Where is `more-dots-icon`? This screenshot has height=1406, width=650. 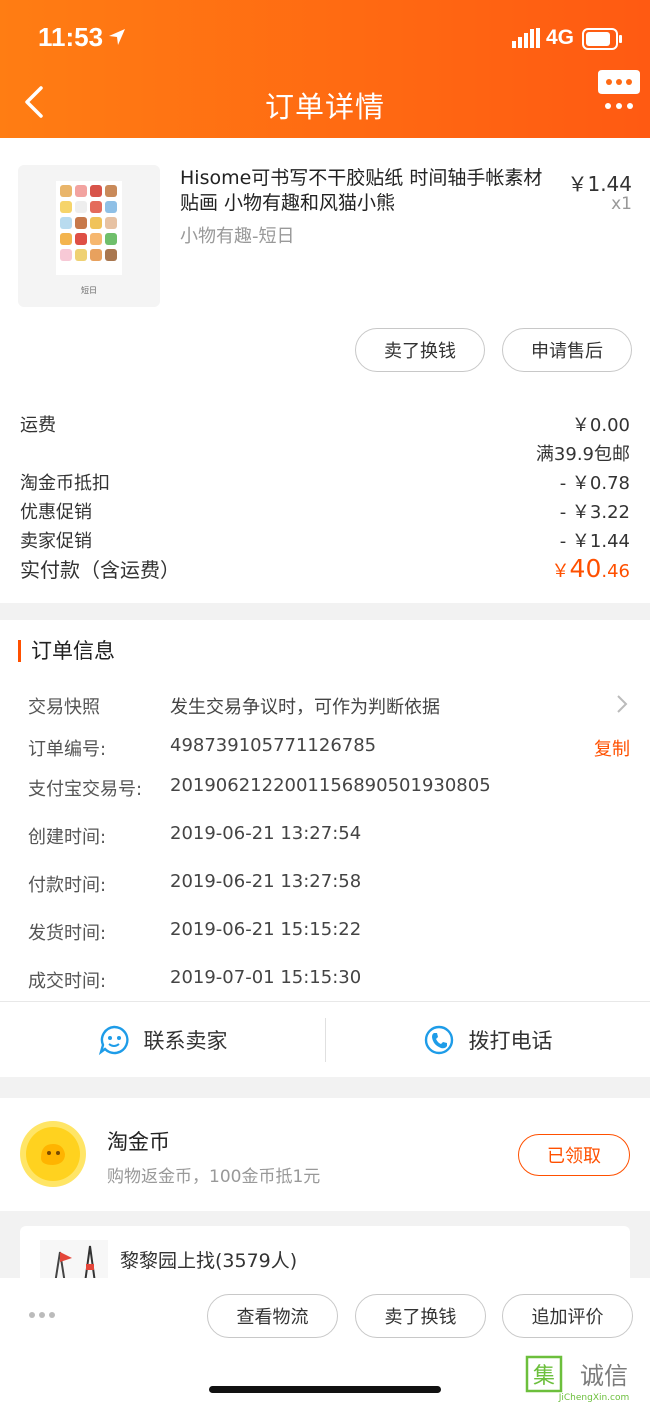 more-dots-icon is located at coordinates (43, 1315).